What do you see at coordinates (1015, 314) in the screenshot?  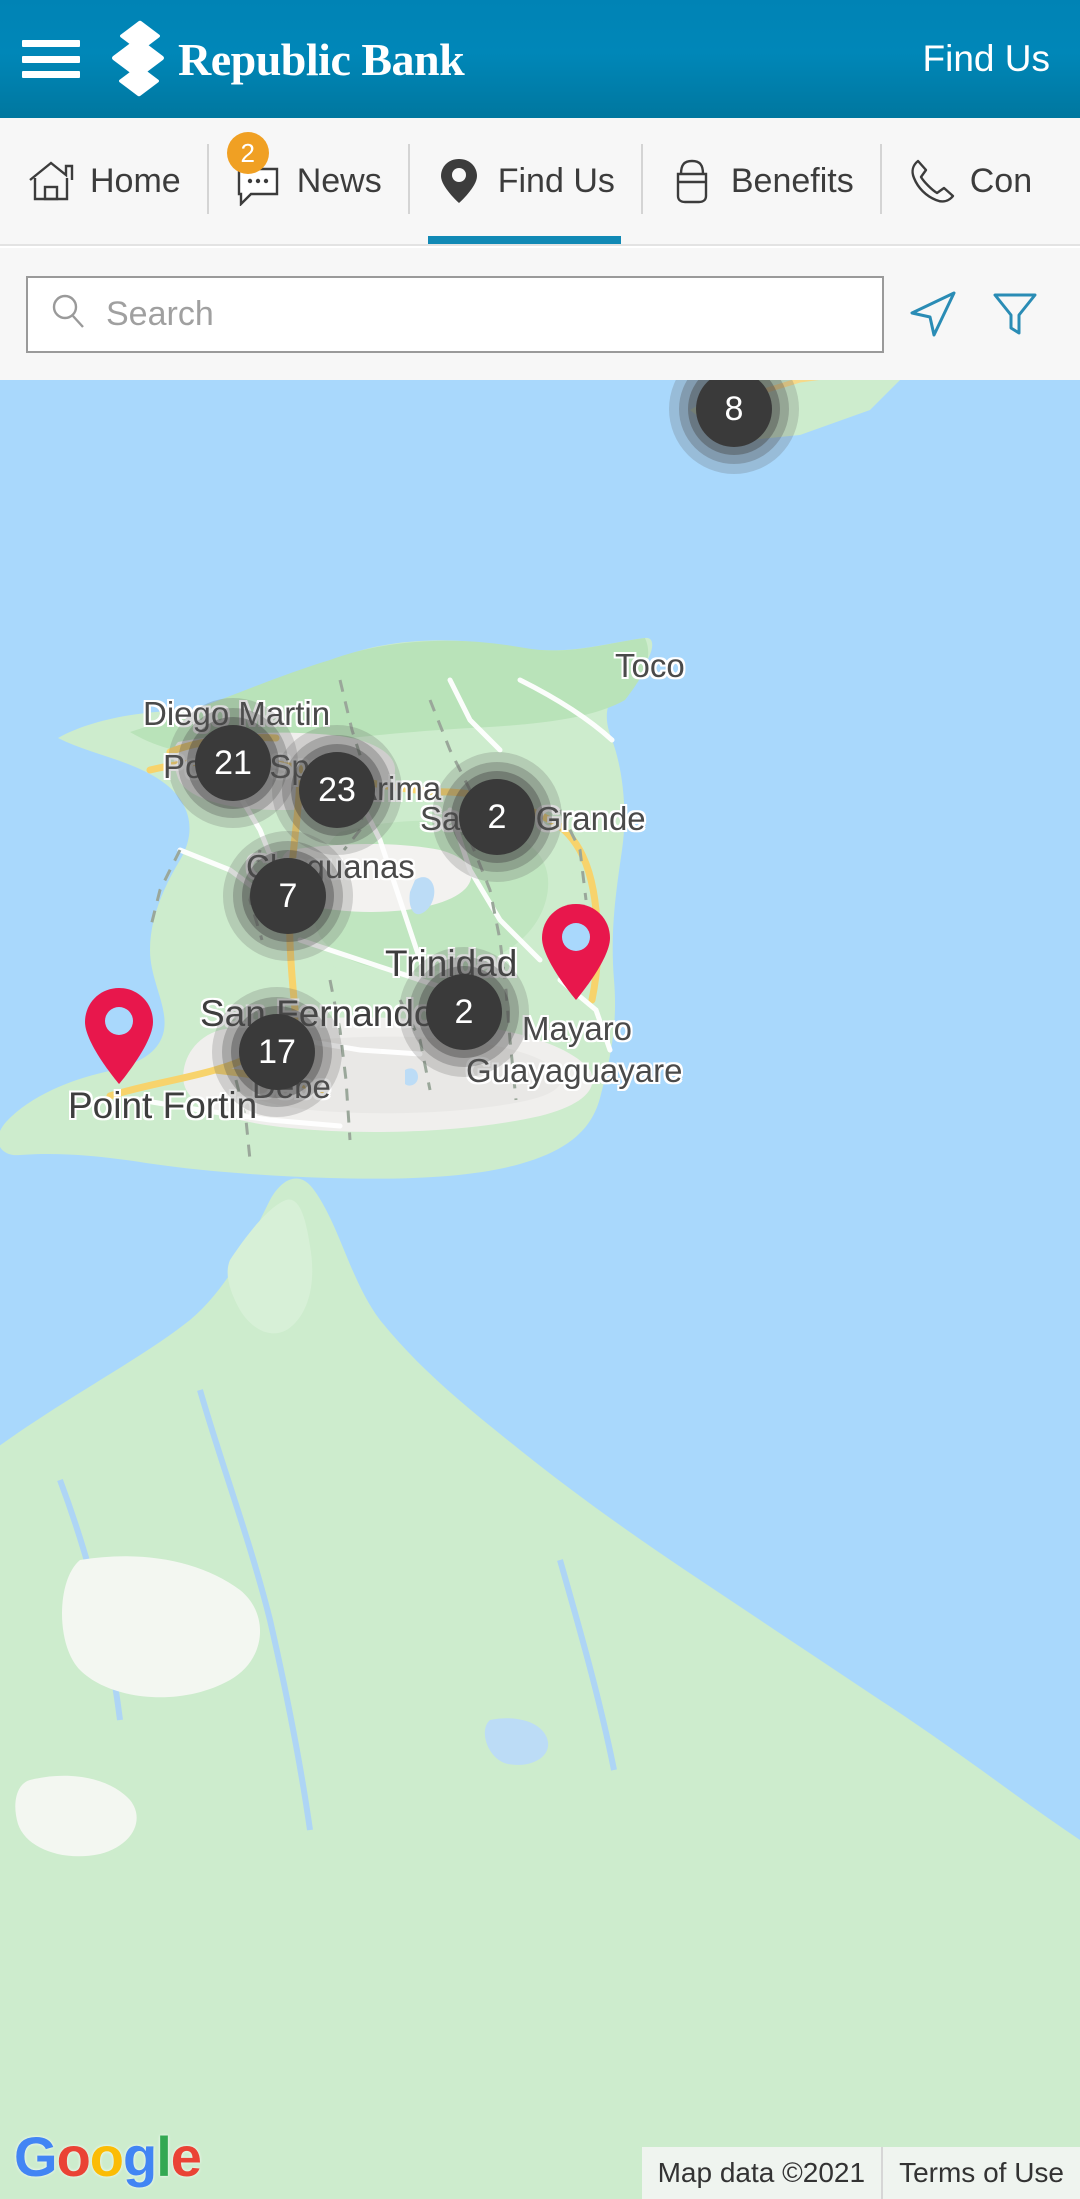 I see `filter-button` at bounding box center [1015, 314].